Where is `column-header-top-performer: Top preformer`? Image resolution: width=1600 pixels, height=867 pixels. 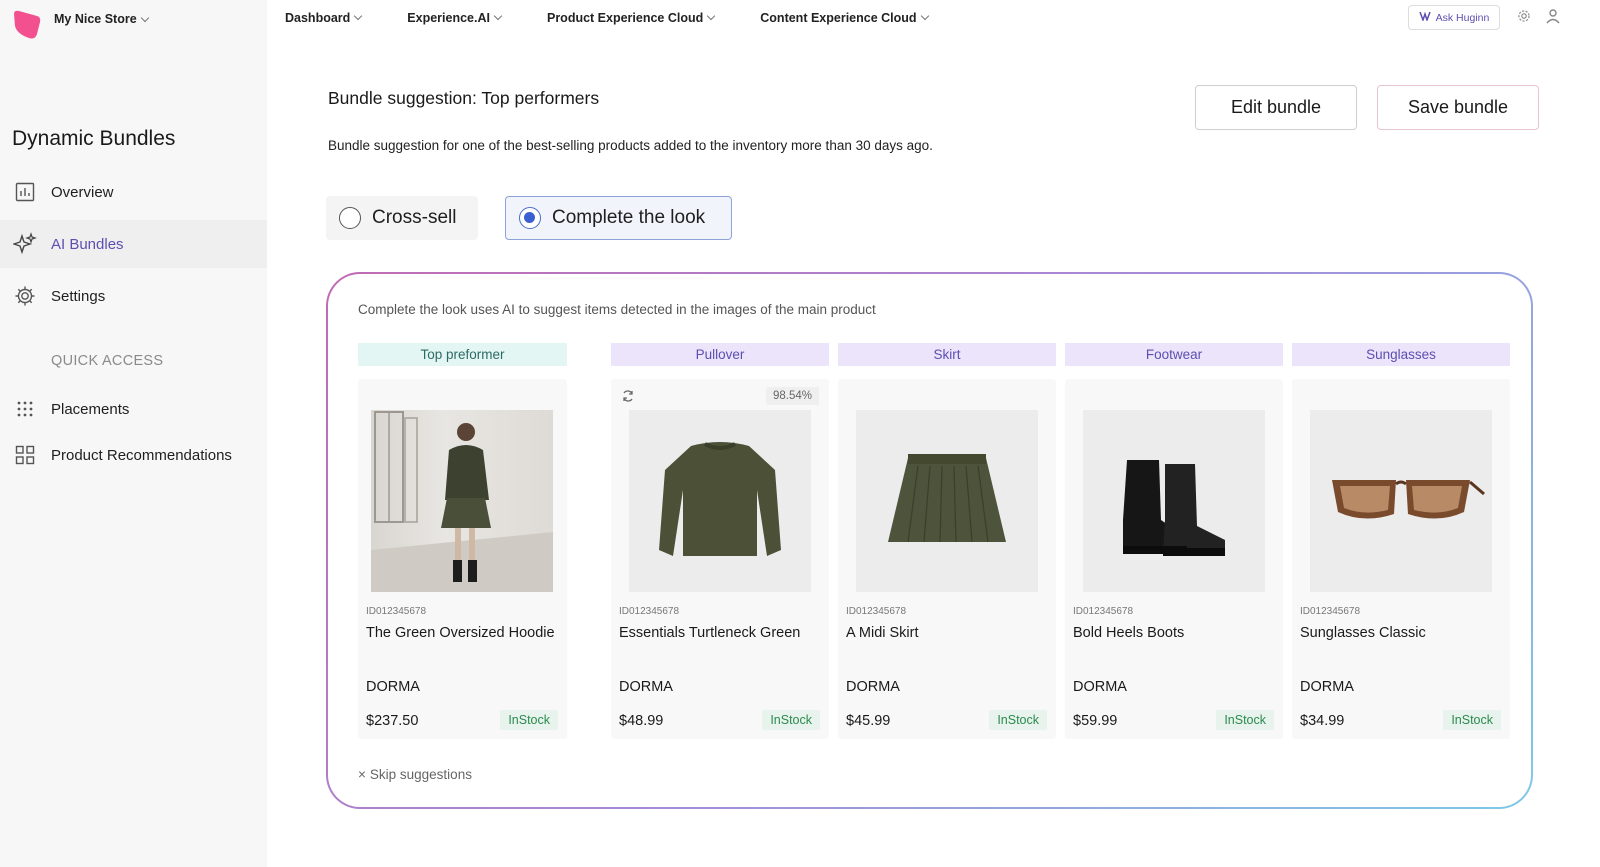
column-header-top-performer: Top preformer is located at coordinates (462, 354).